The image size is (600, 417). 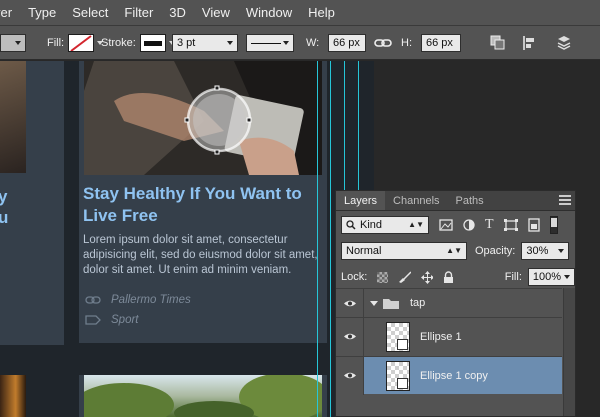 I want to click on width-label: W:, so click(x=313, y=43).